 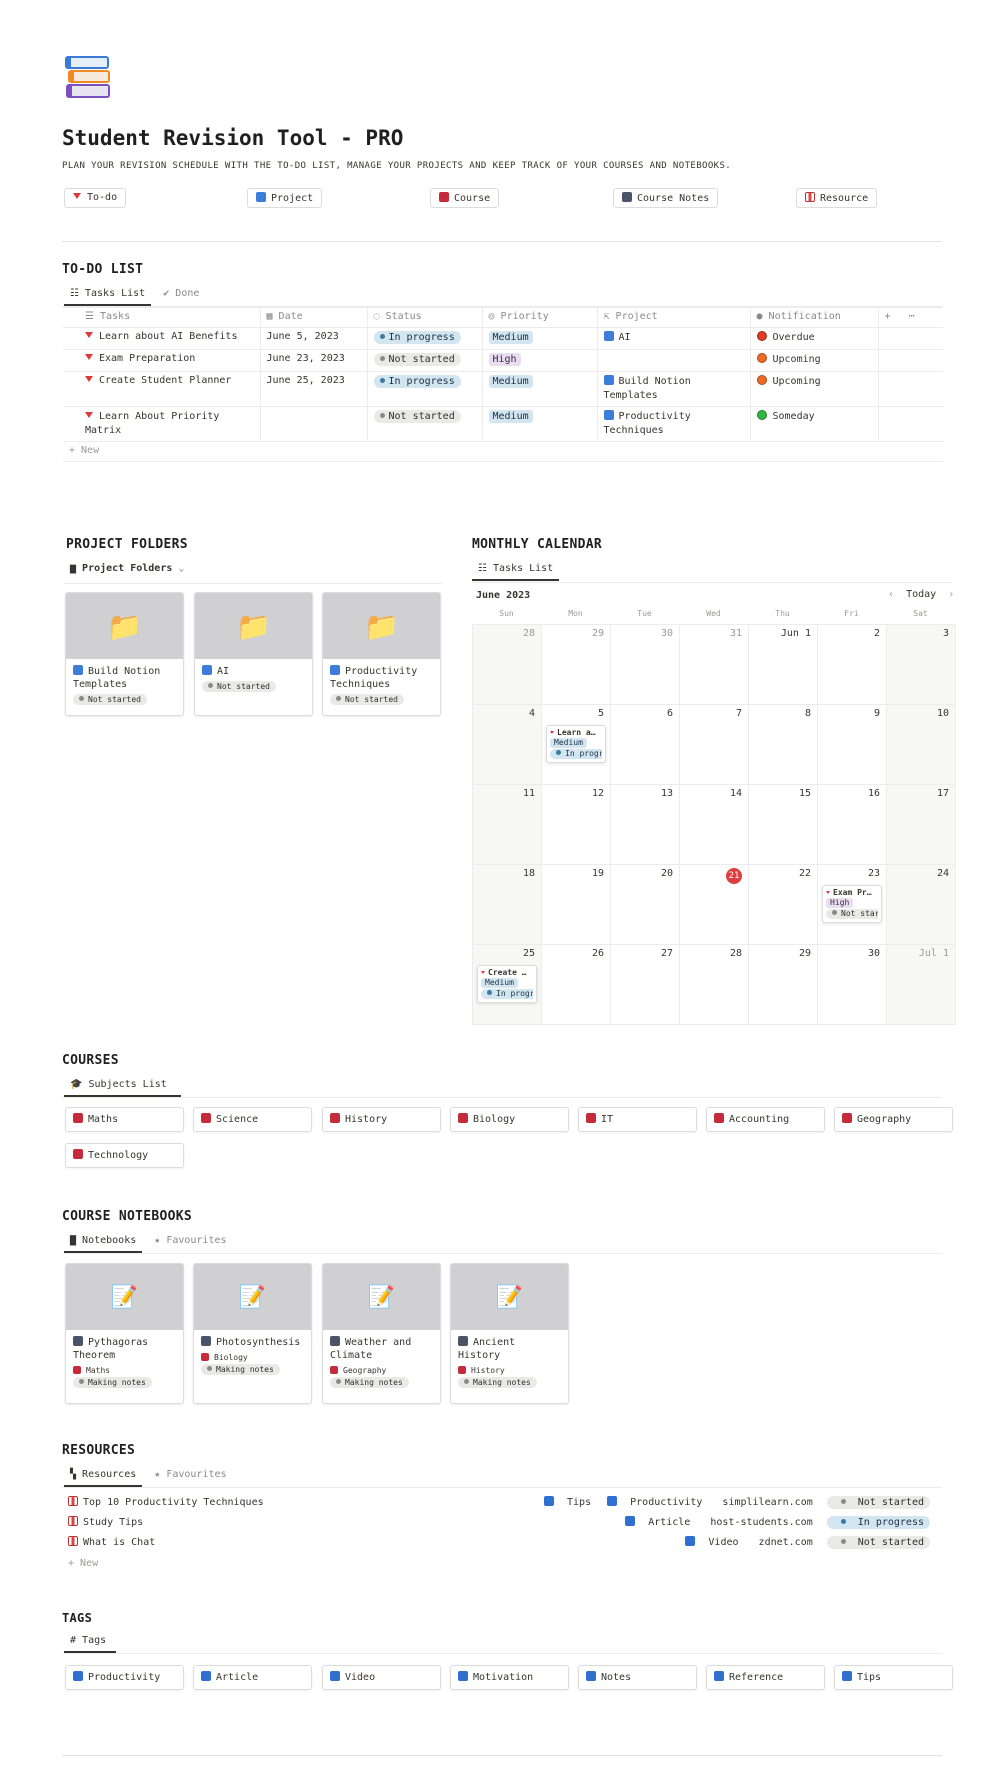 I want to click on course-card: Geography, so click(x=893, y=1119).